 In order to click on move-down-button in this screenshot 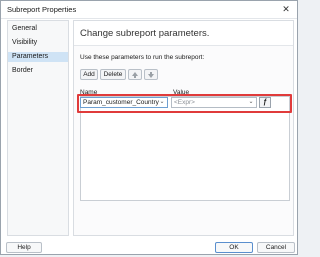, I will do `click(151, 74)`.